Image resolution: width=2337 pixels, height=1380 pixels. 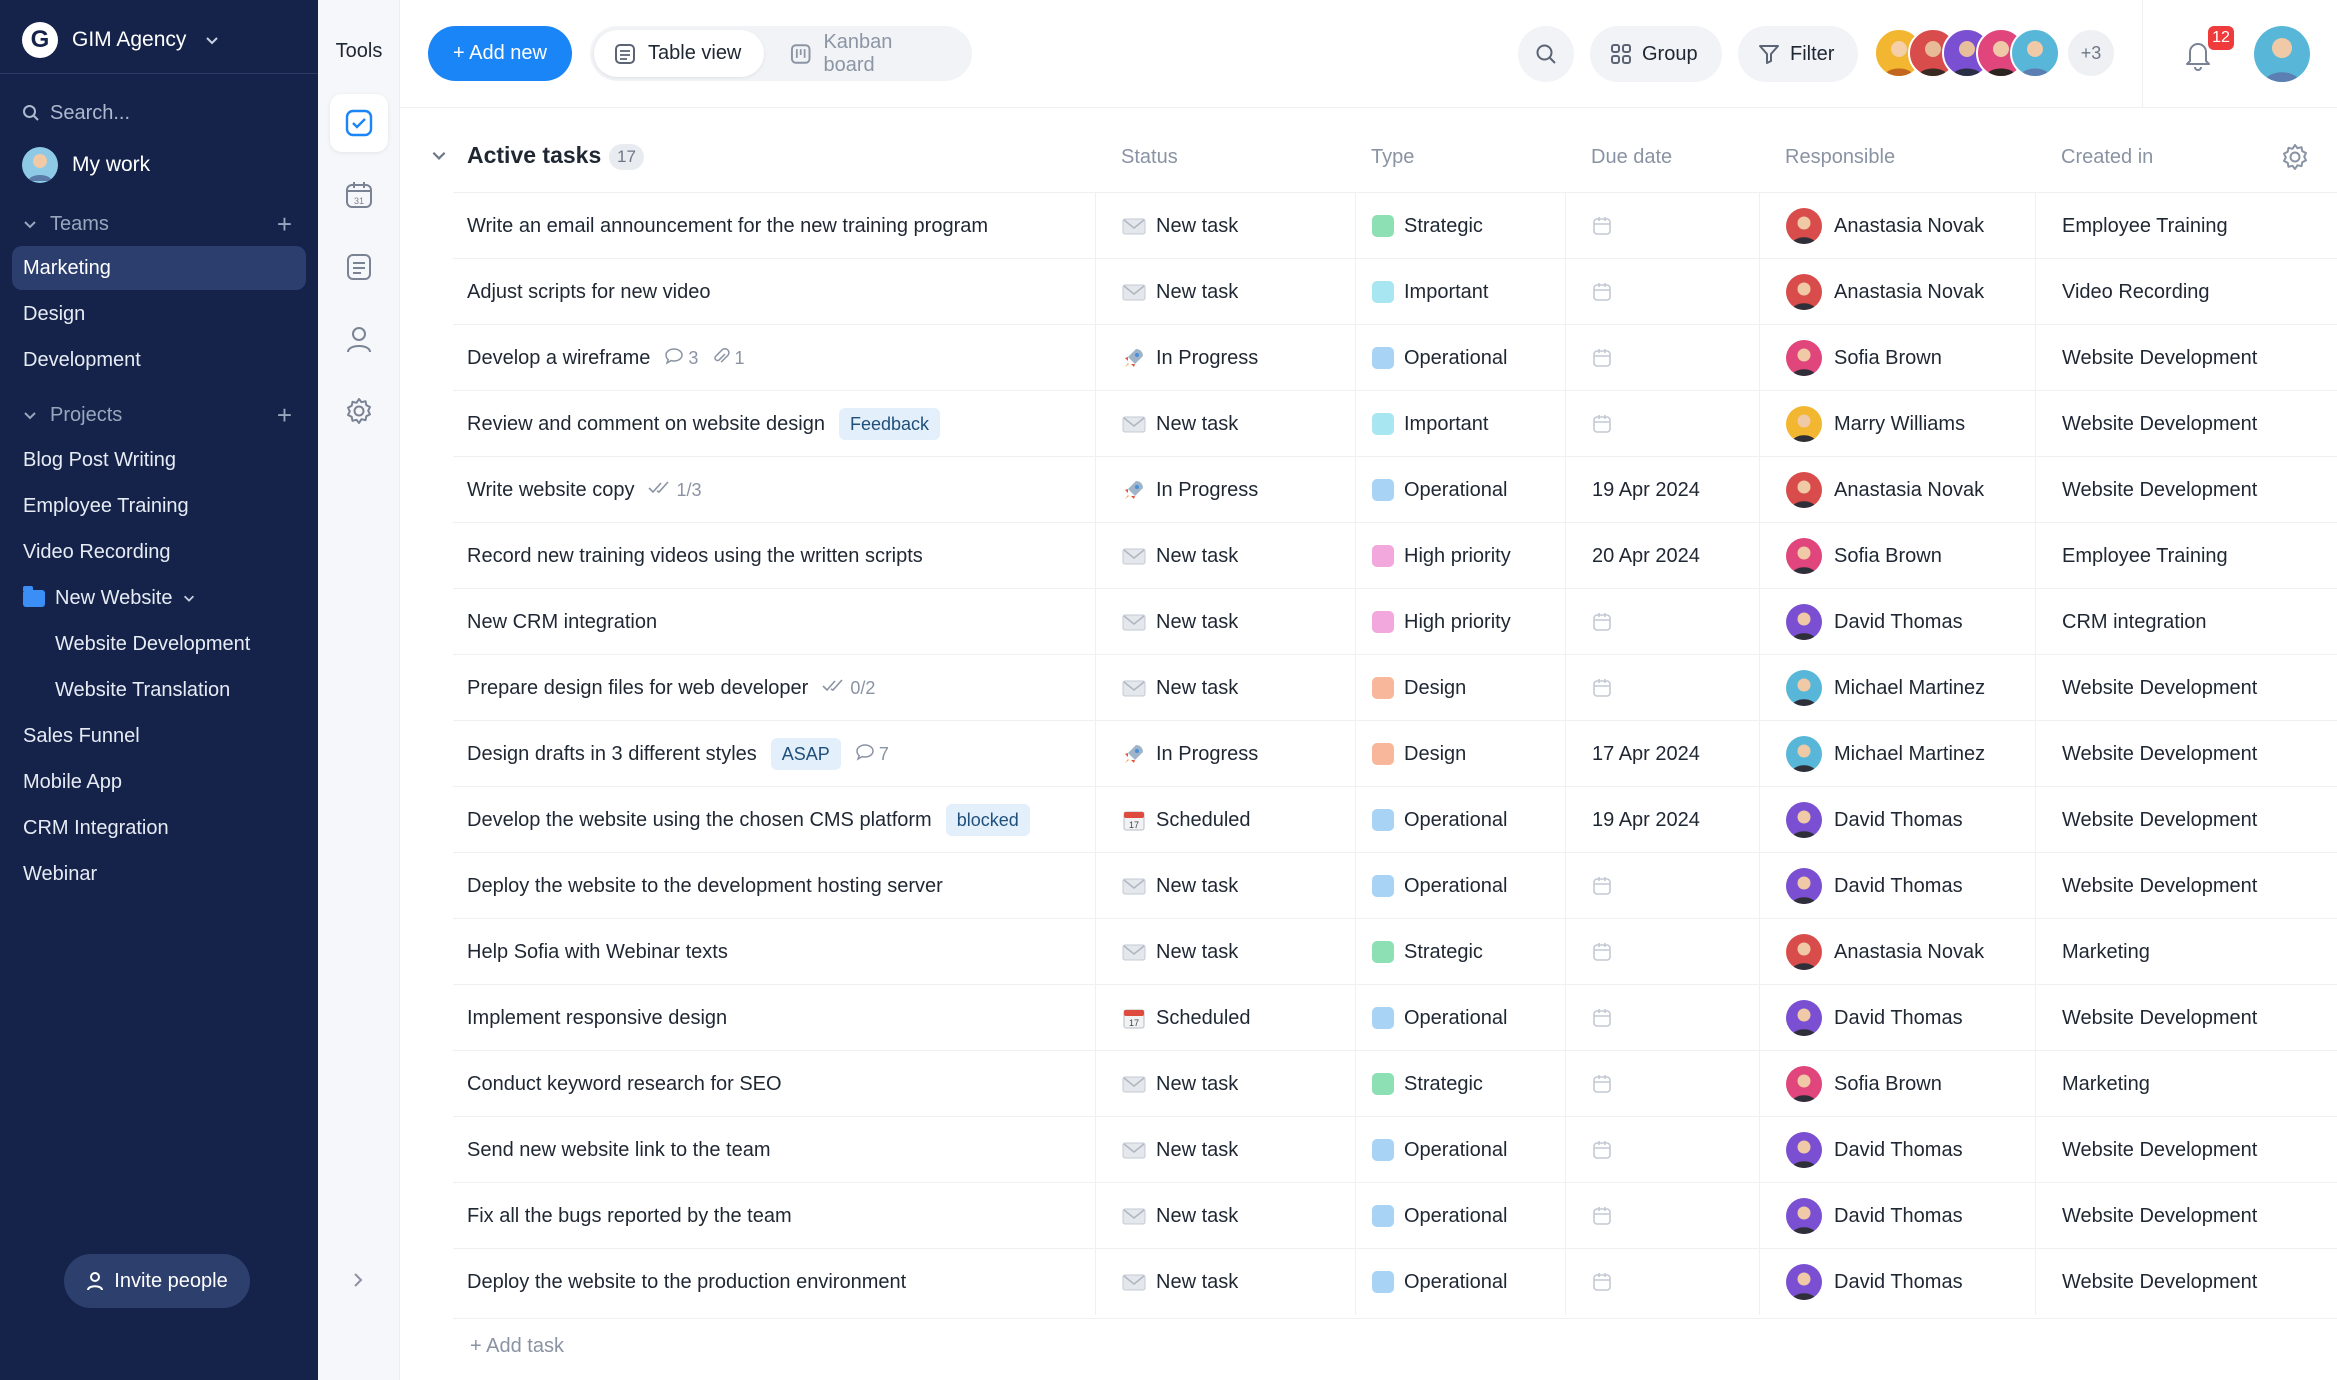 I want to click on user-avatar, so click(x=2282, y=54).